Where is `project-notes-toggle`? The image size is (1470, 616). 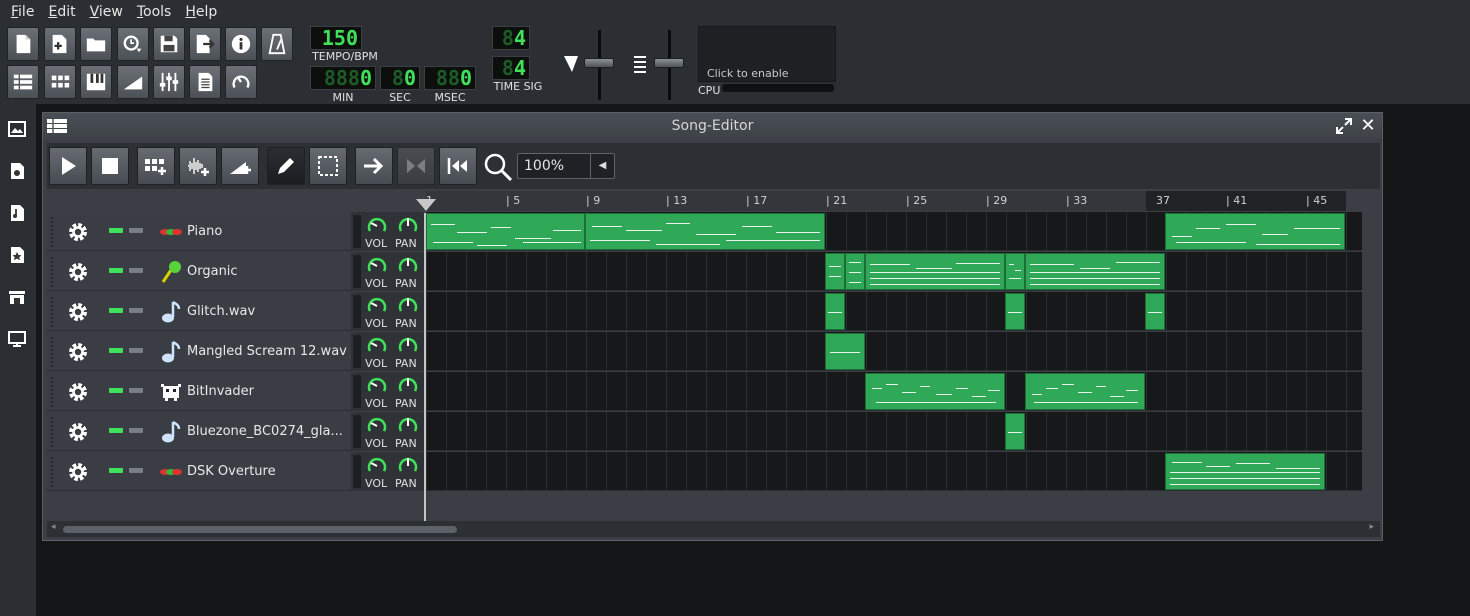 project-notes-toggle is located at coordinates (205, 82).